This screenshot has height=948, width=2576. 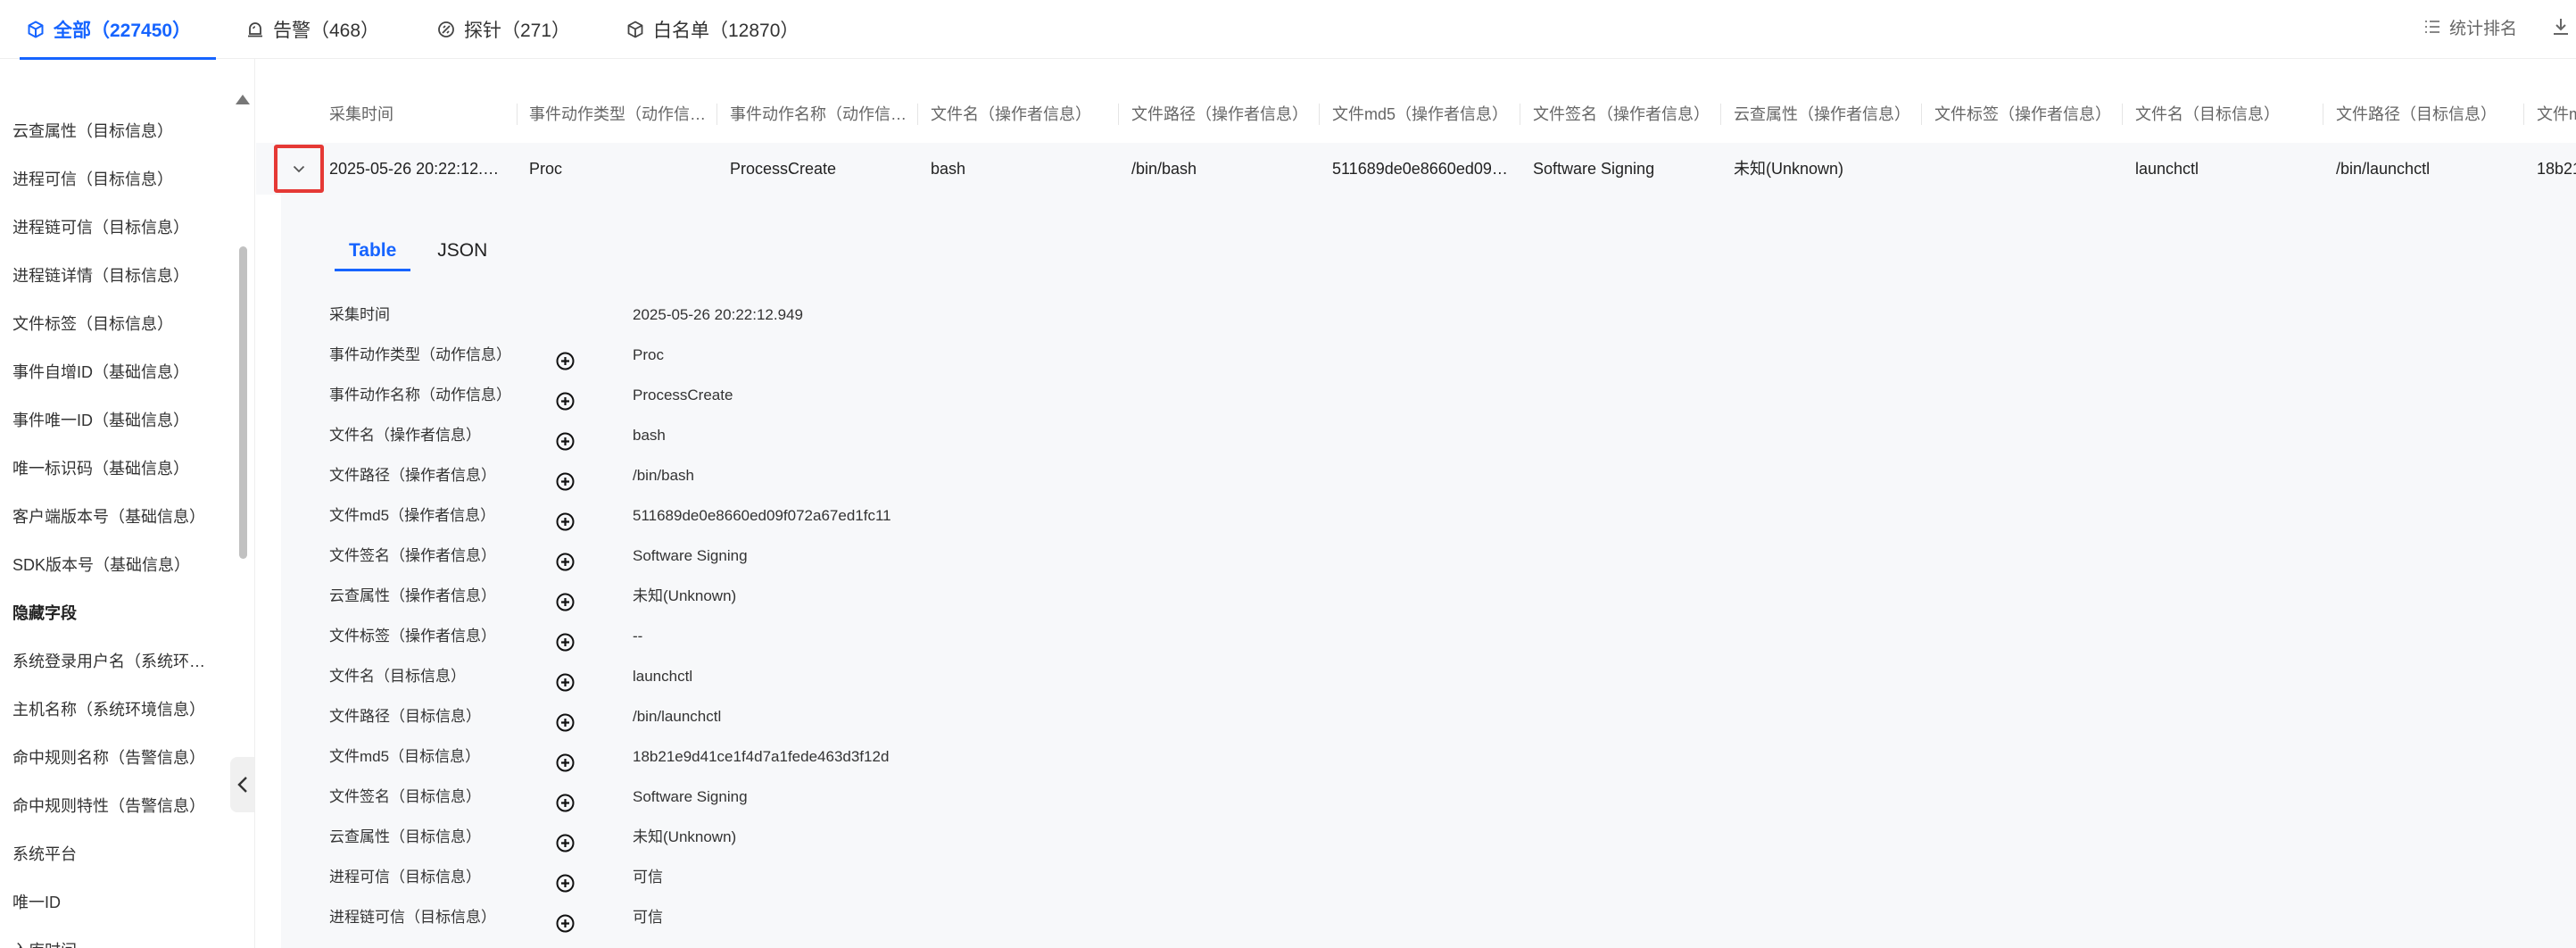 What do you see at coordinates (1024, 114) in the screenshot?
I see `column-header: 文件名（操作者信息）` at bounding box center [1024, 114].